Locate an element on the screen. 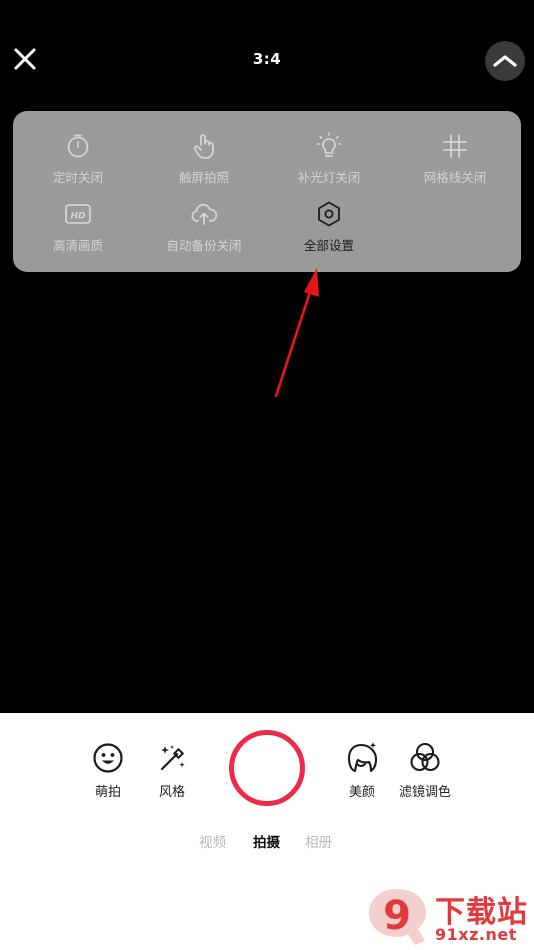  watermark-logo-text: 9 is located at coordinates (397, 916).